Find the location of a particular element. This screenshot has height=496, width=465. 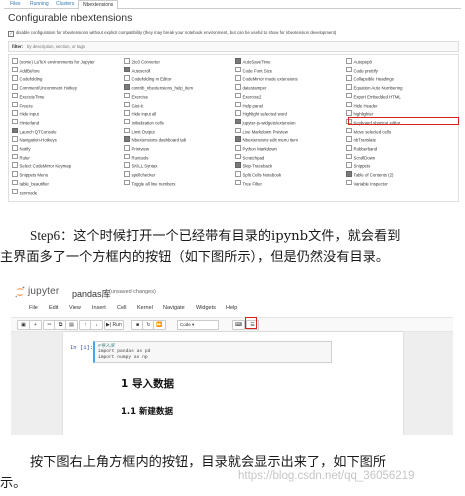

menu-view: View is located at coordinates (75, 308).